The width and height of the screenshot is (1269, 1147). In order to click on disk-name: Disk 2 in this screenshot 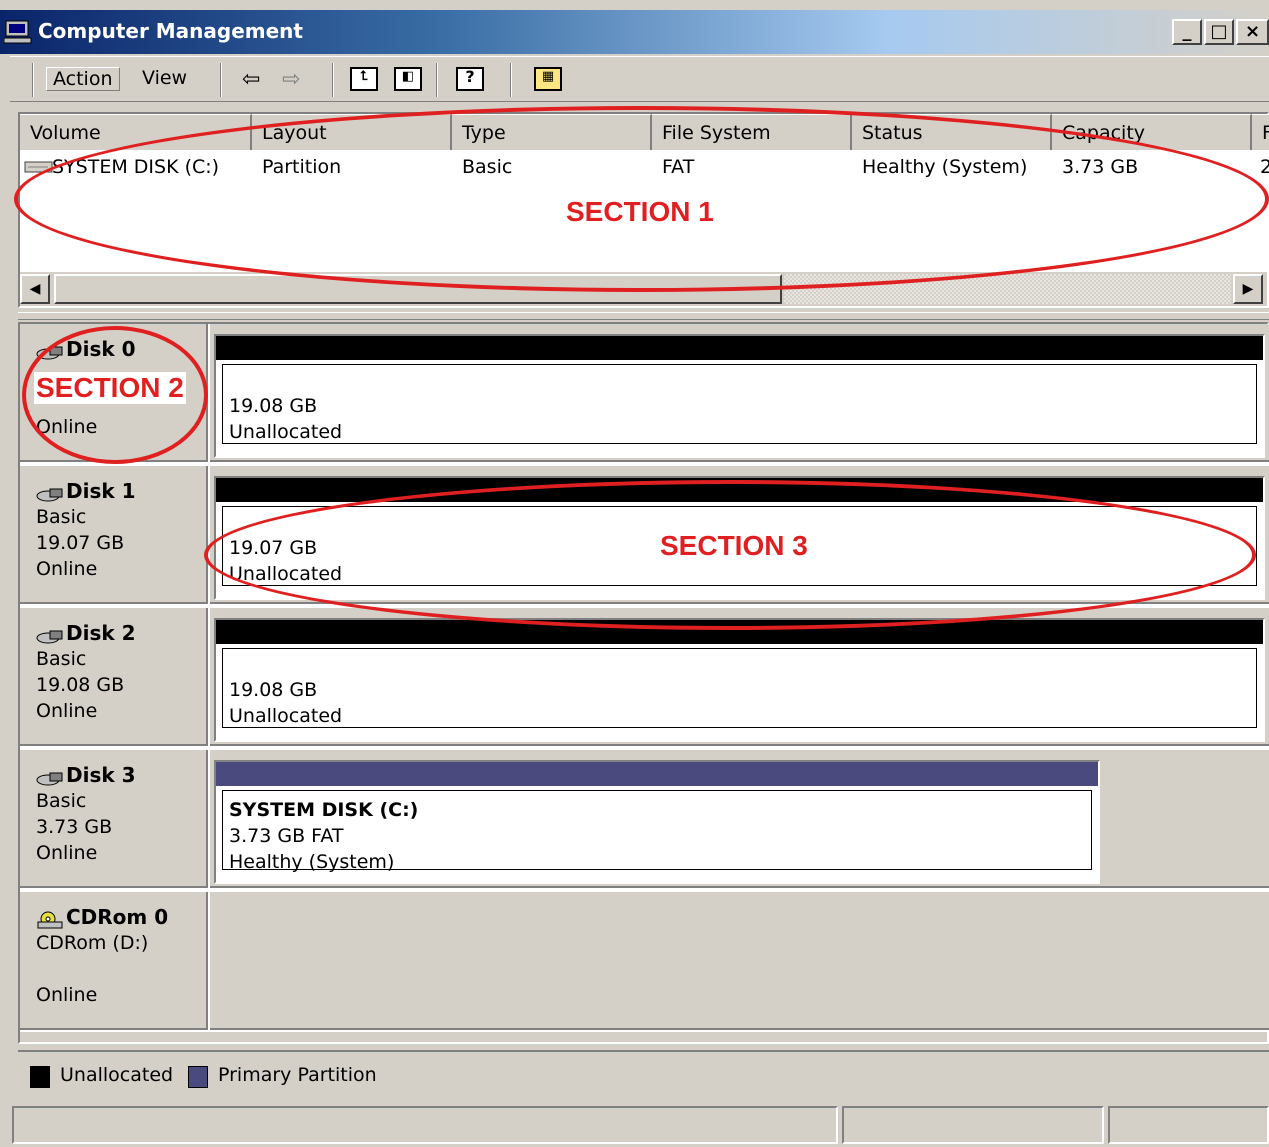, I will do `click(101, 633)`.